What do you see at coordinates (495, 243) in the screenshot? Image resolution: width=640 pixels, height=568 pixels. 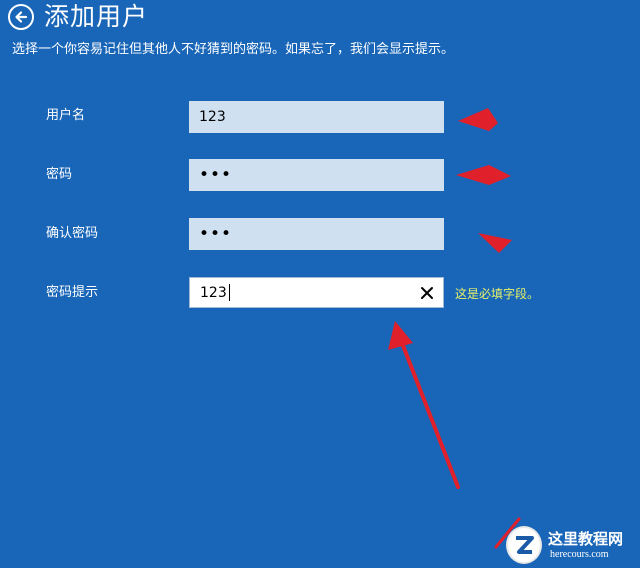 I see `annotation-arrow-confirm` at bounding box center [495, 243].